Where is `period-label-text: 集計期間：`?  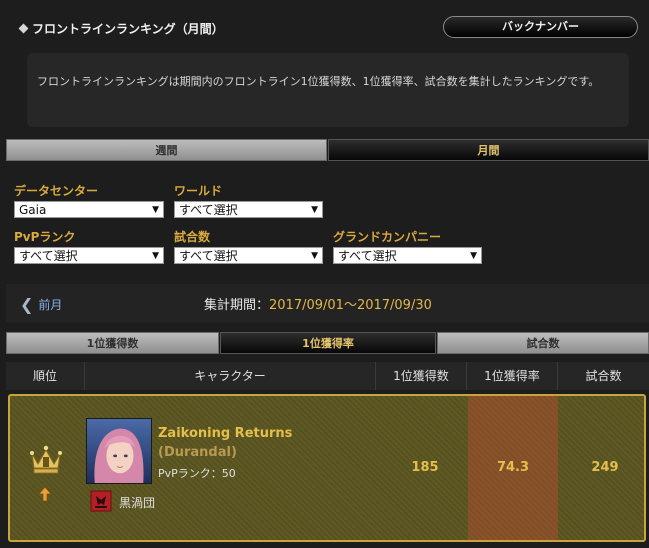
period-label-text: 集計期間： is located at coordinates (237, 305).